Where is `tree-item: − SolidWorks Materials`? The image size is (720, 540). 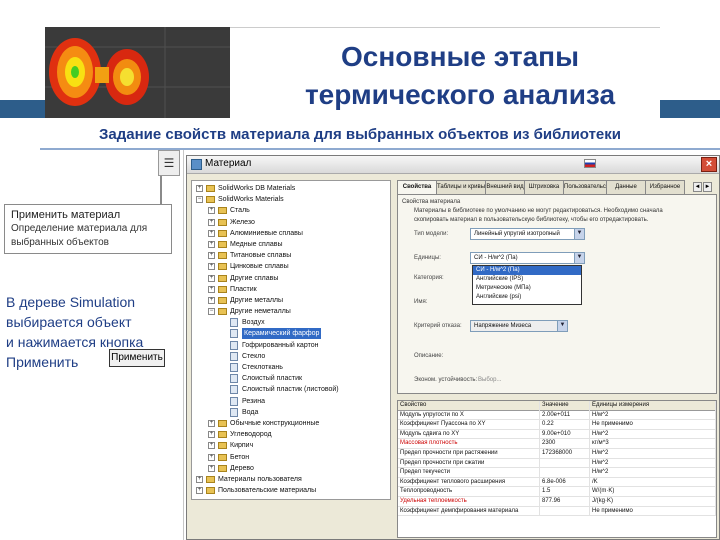 tree-item: − SolidWorks Materials is located at coordinates (291, 199).